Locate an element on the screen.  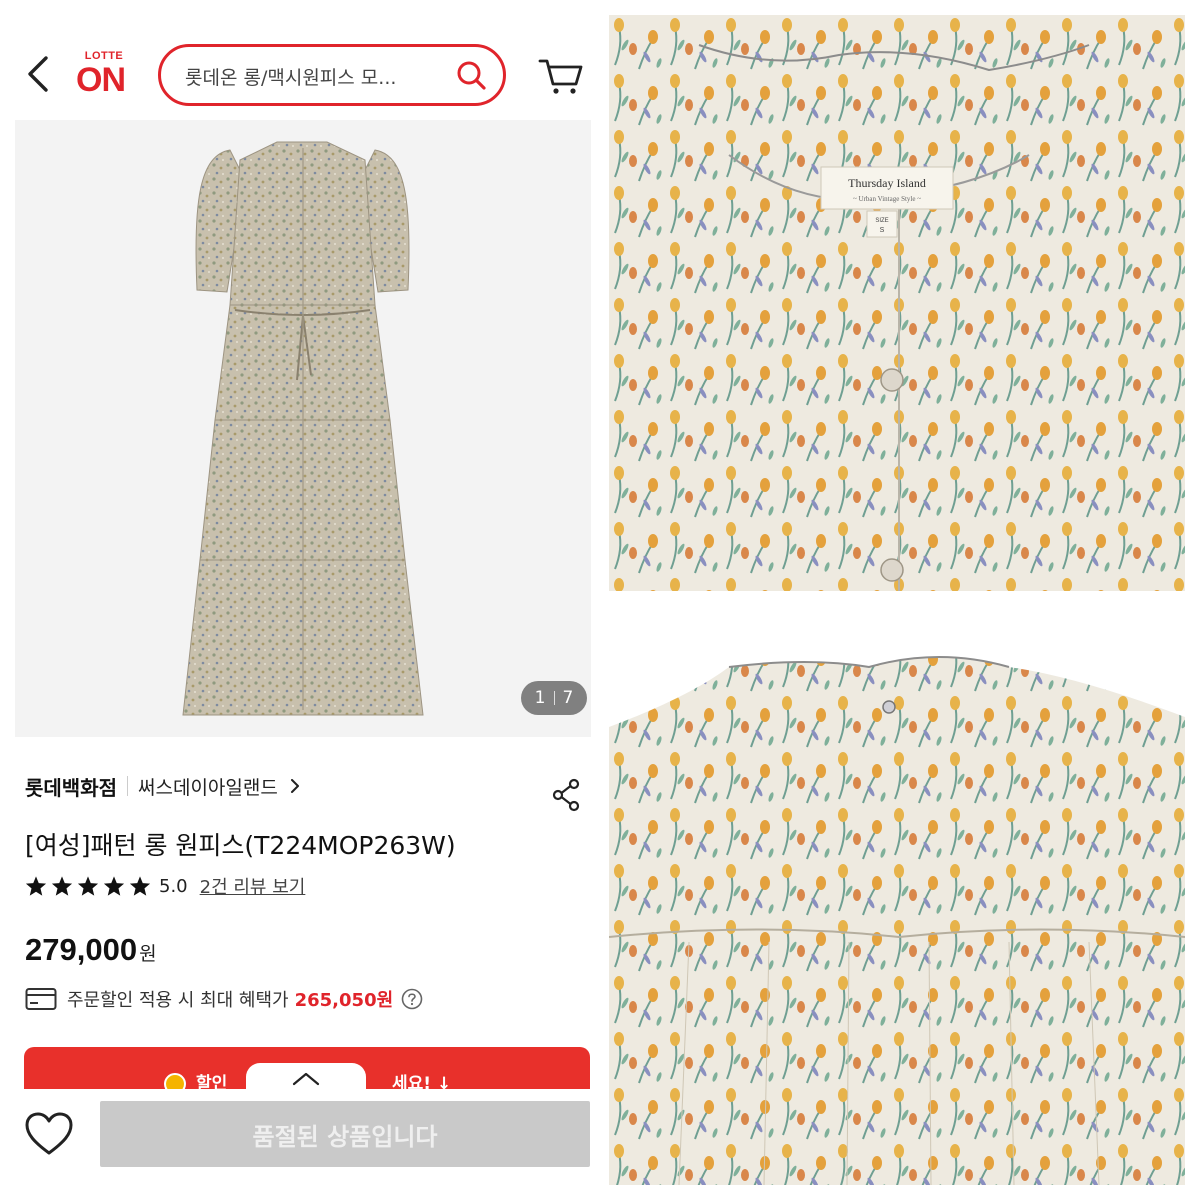
review-link: 2건 리뷰 보기 is located at coordinates (253, 886).